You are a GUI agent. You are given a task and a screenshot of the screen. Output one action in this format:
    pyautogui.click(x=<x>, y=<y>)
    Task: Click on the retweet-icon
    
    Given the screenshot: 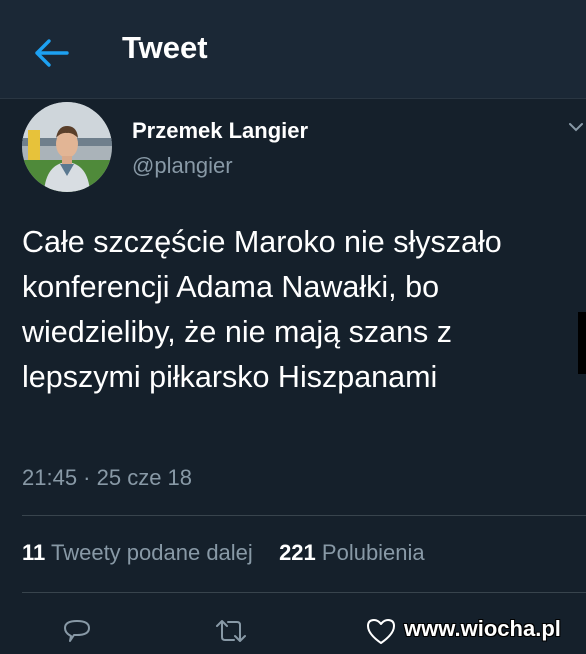 What is the action you would take?
    pyautogui.click(x=231, y=631)
    